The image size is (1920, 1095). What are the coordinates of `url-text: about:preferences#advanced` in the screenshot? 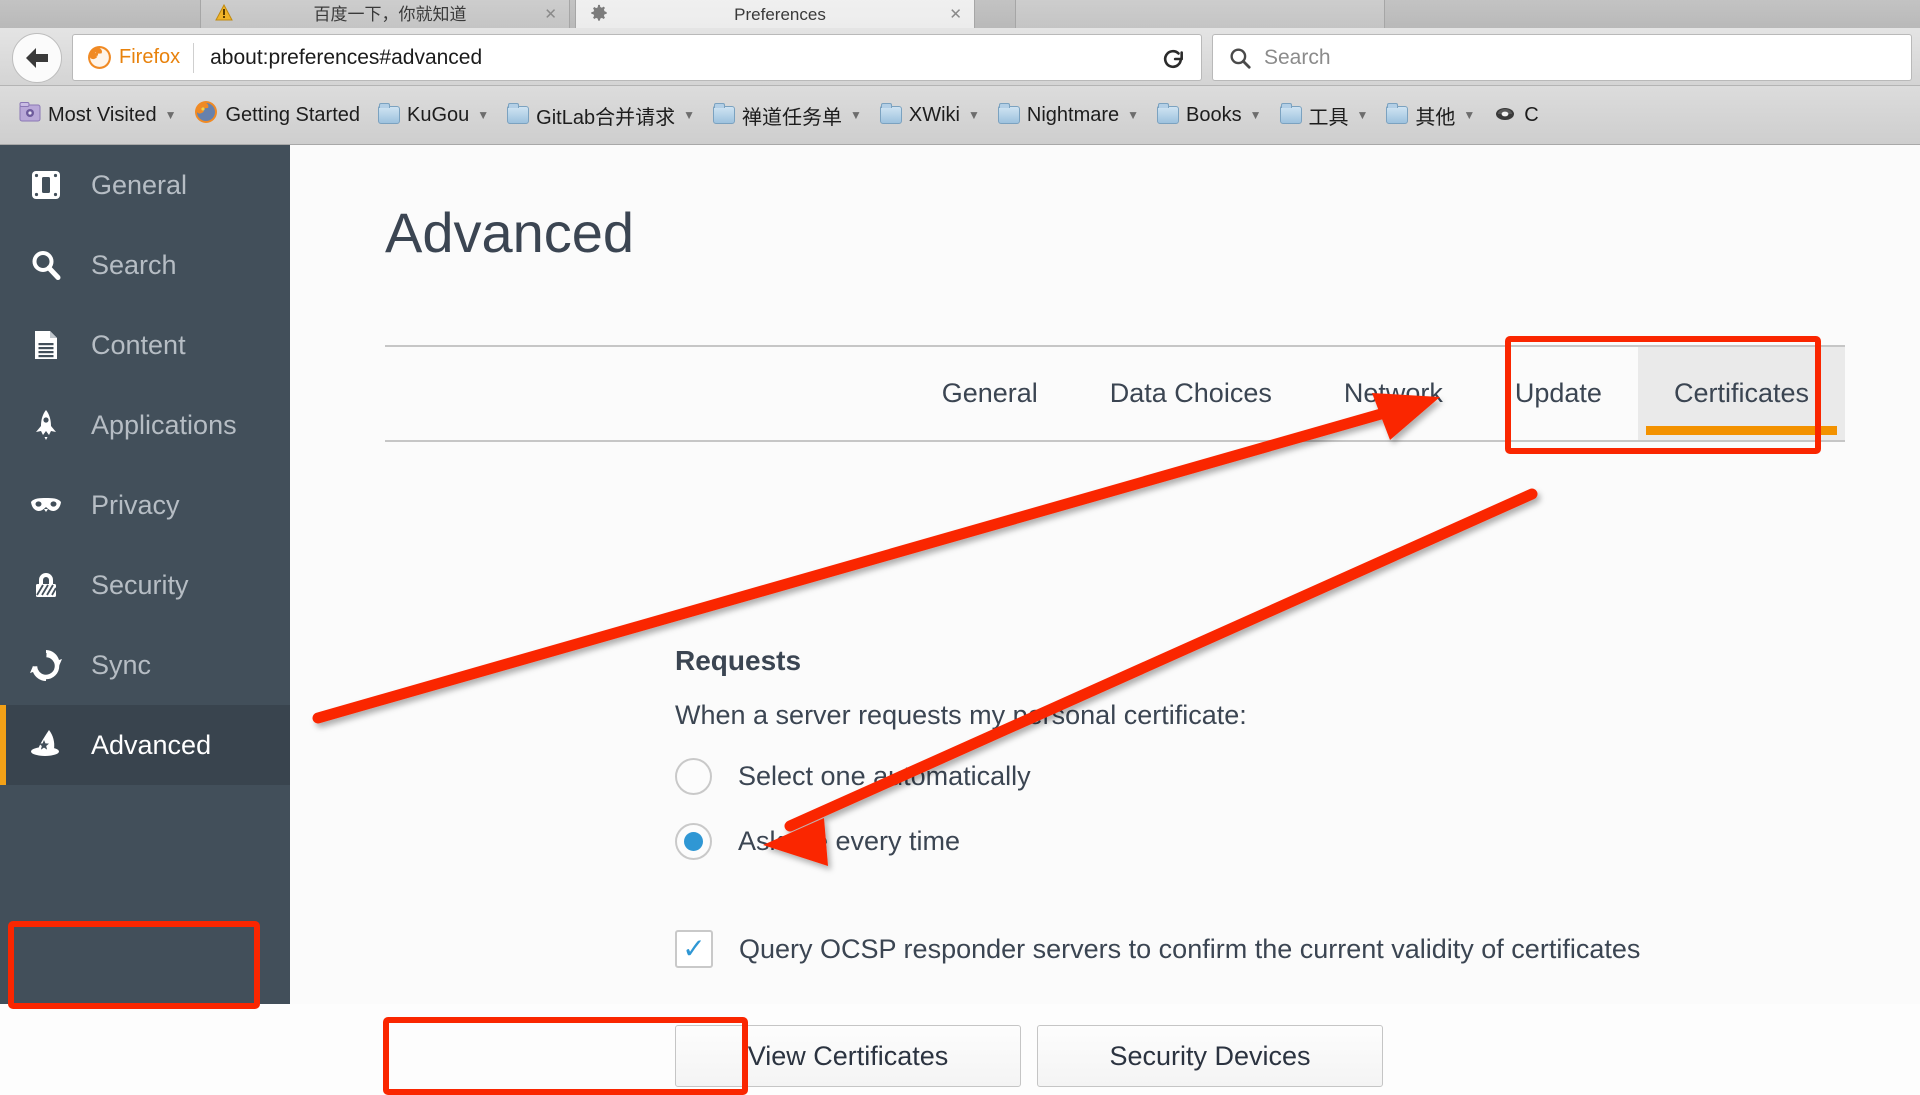 It's located at (338, 58).